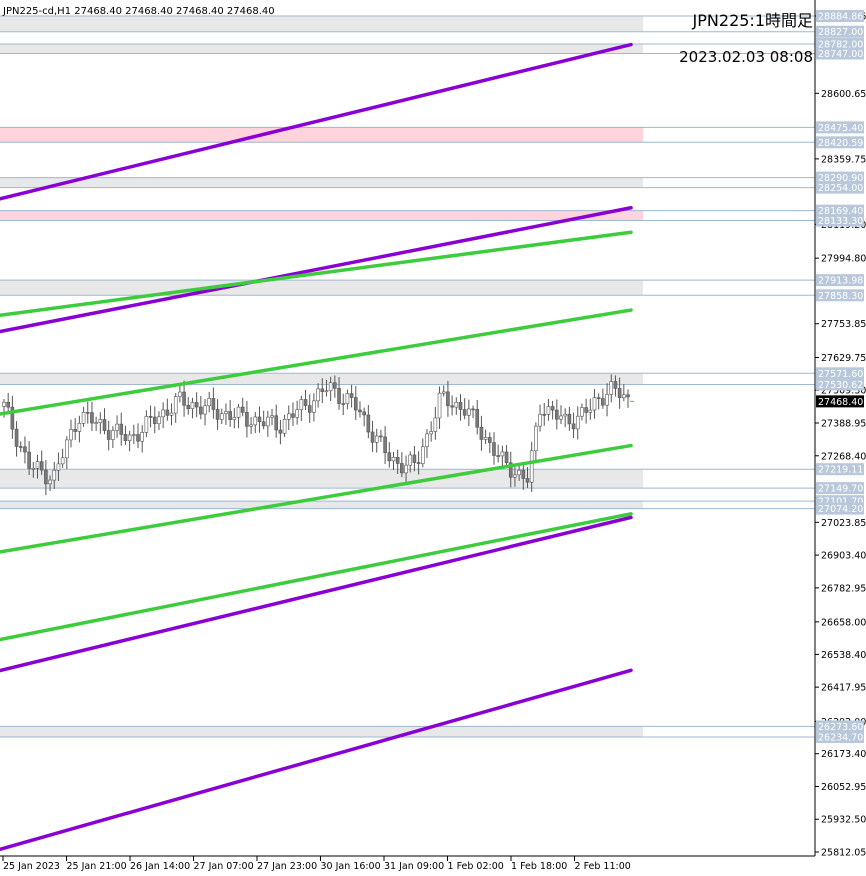 Image resolution: width=866 pixels, height=876 pixels. What do you see at coordinates (97, 866) in the screenshot?
I see `x-tick-label: 25 Jan 21:00` at bounding box center [97, 866].